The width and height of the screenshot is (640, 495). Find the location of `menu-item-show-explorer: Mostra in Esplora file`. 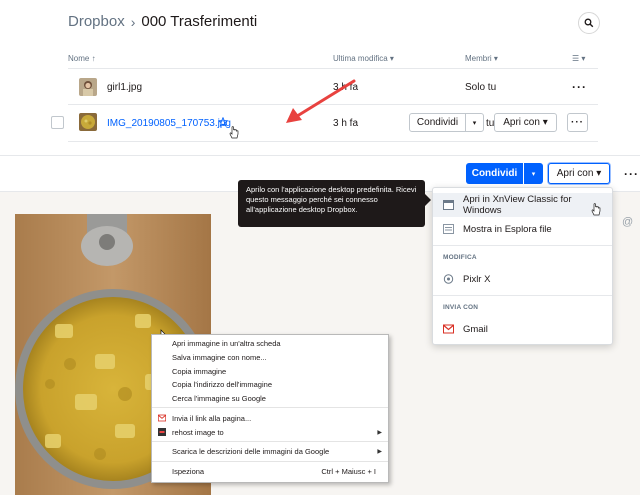

menu-item-show-explorer: Mostra in Esplora file is located at coordinates (522, 229).